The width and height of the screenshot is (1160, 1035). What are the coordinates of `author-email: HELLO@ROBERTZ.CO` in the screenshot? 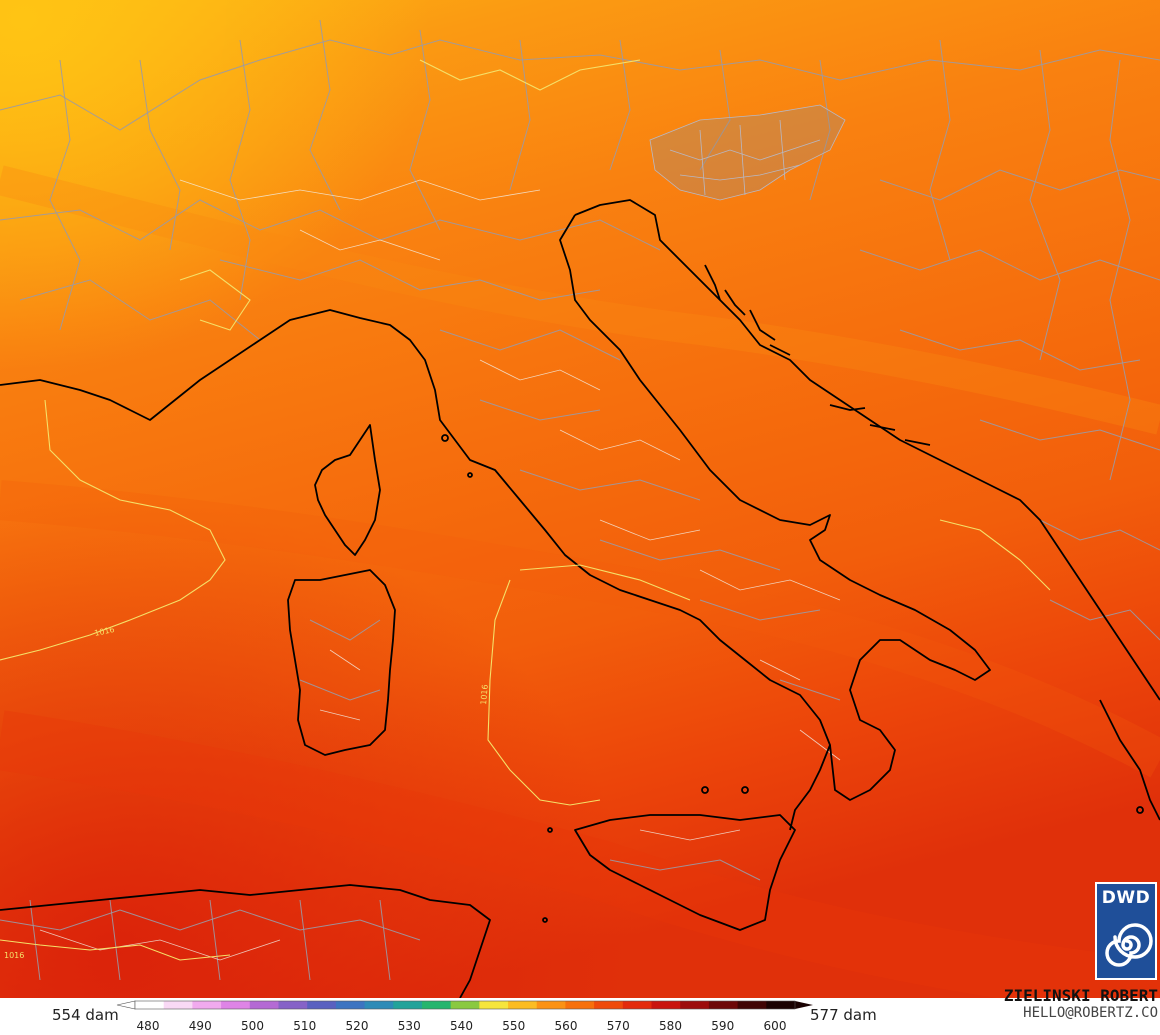 It's located at (1090, 1013).